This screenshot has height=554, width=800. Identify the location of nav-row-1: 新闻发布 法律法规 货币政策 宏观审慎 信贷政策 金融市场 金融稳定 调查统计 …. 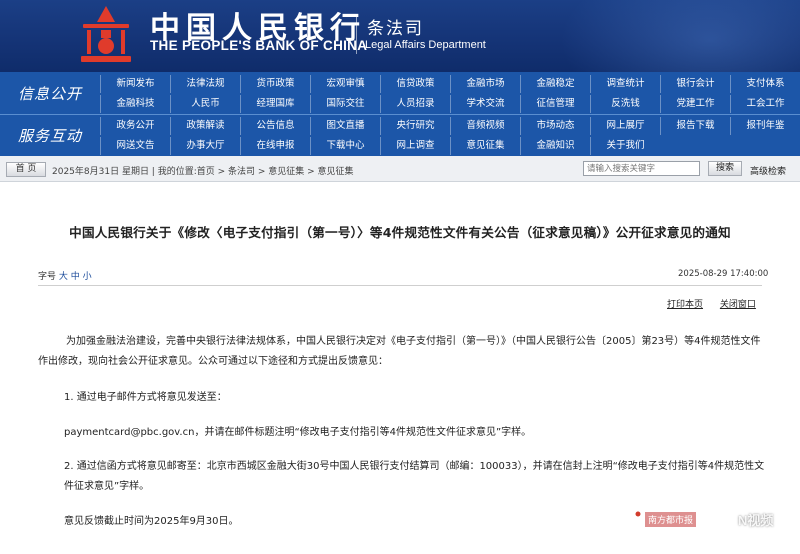
(450, 84).